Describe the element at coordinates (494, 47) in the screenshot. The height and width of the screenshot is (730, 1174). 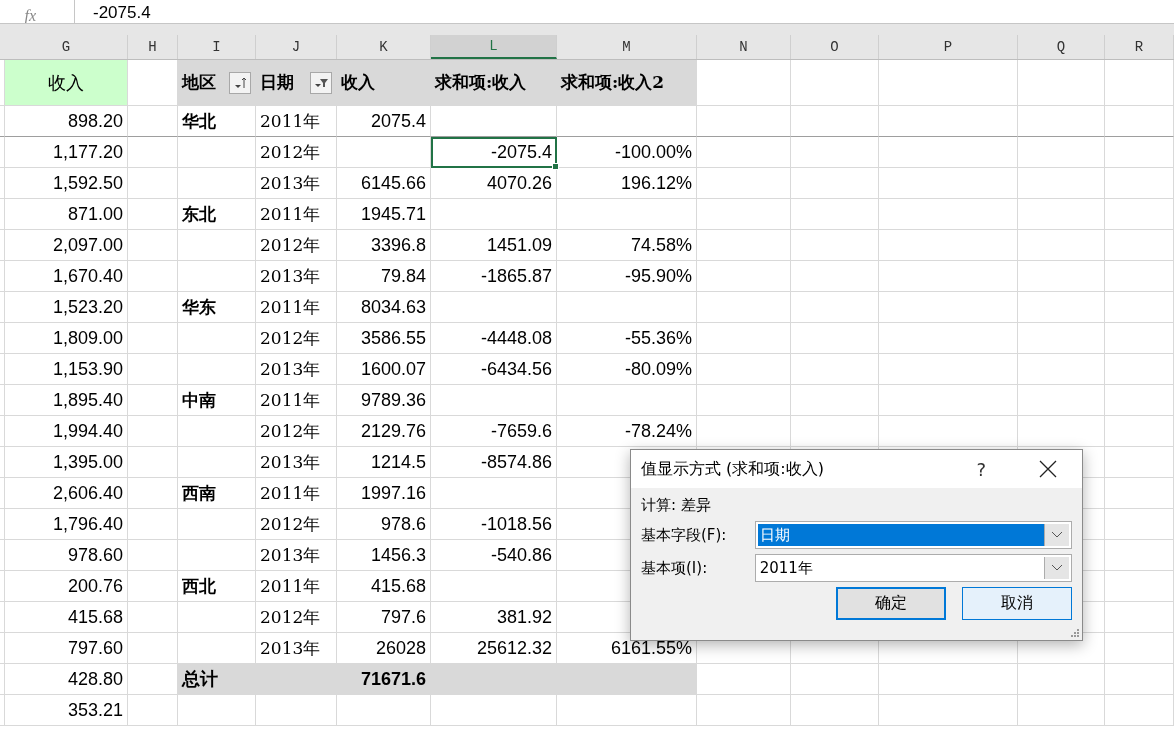
I see `column-header: L` at that location.